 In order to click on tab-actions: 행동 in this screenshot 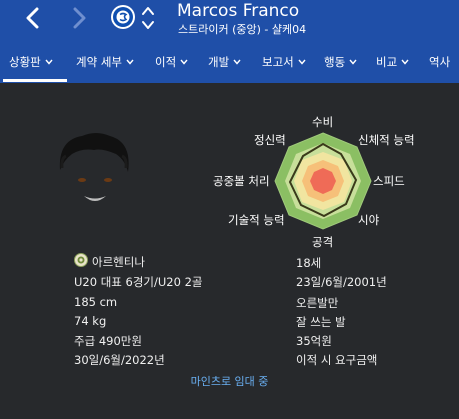, I will do `click(340, 62)`.